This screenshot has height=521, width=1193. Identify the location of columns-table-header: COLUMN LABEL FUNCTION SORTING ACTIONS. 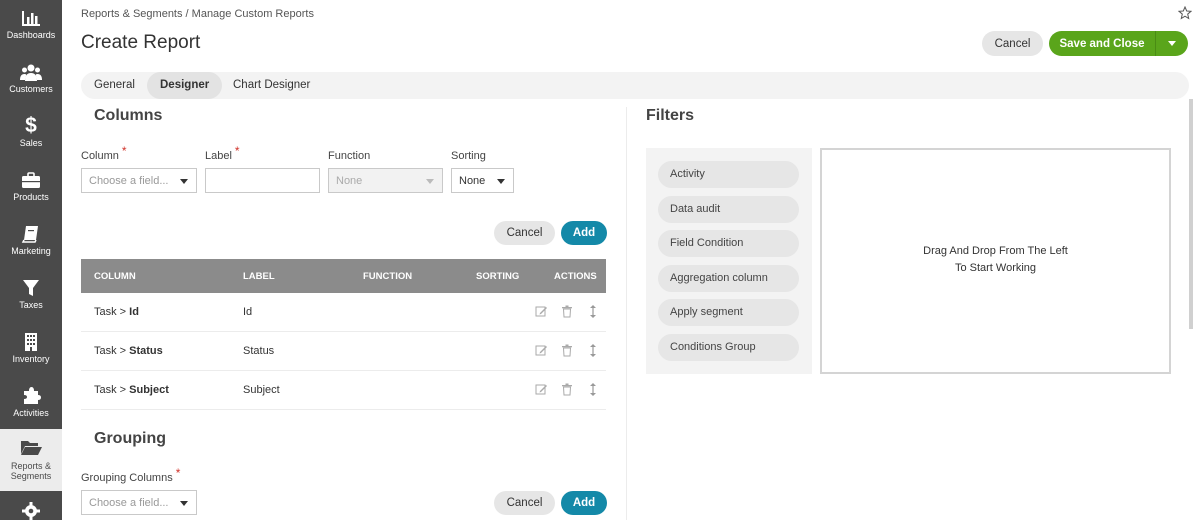
(343, 276).